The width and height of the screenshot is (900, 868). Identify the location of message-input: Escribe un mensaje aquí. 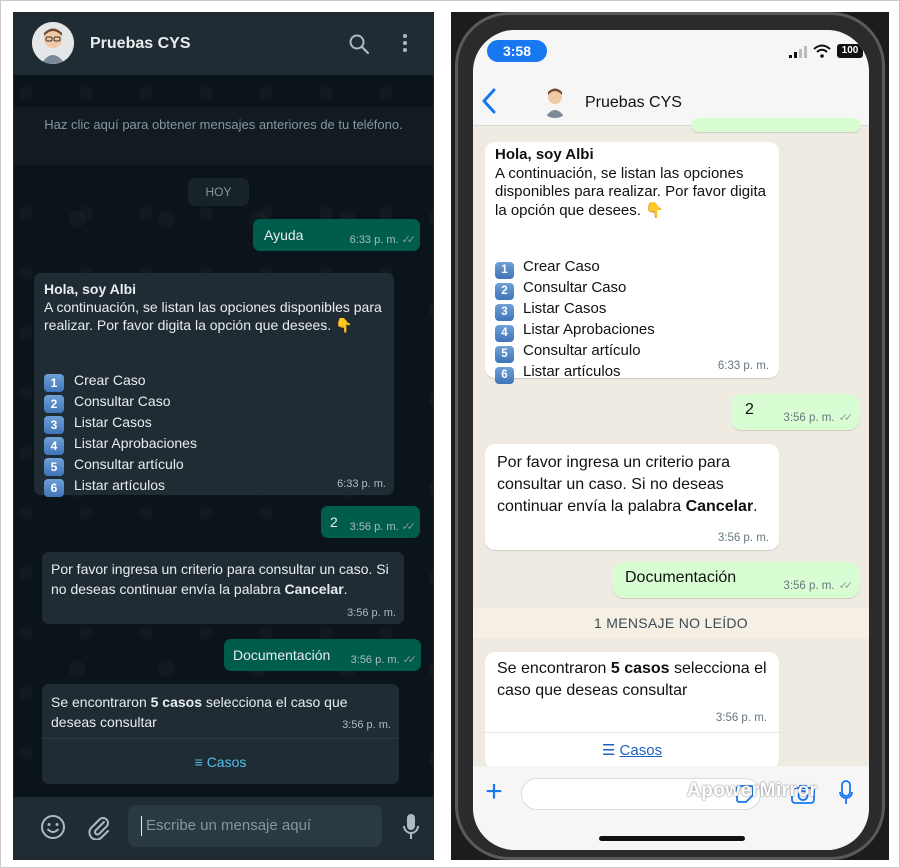
(255, 826).